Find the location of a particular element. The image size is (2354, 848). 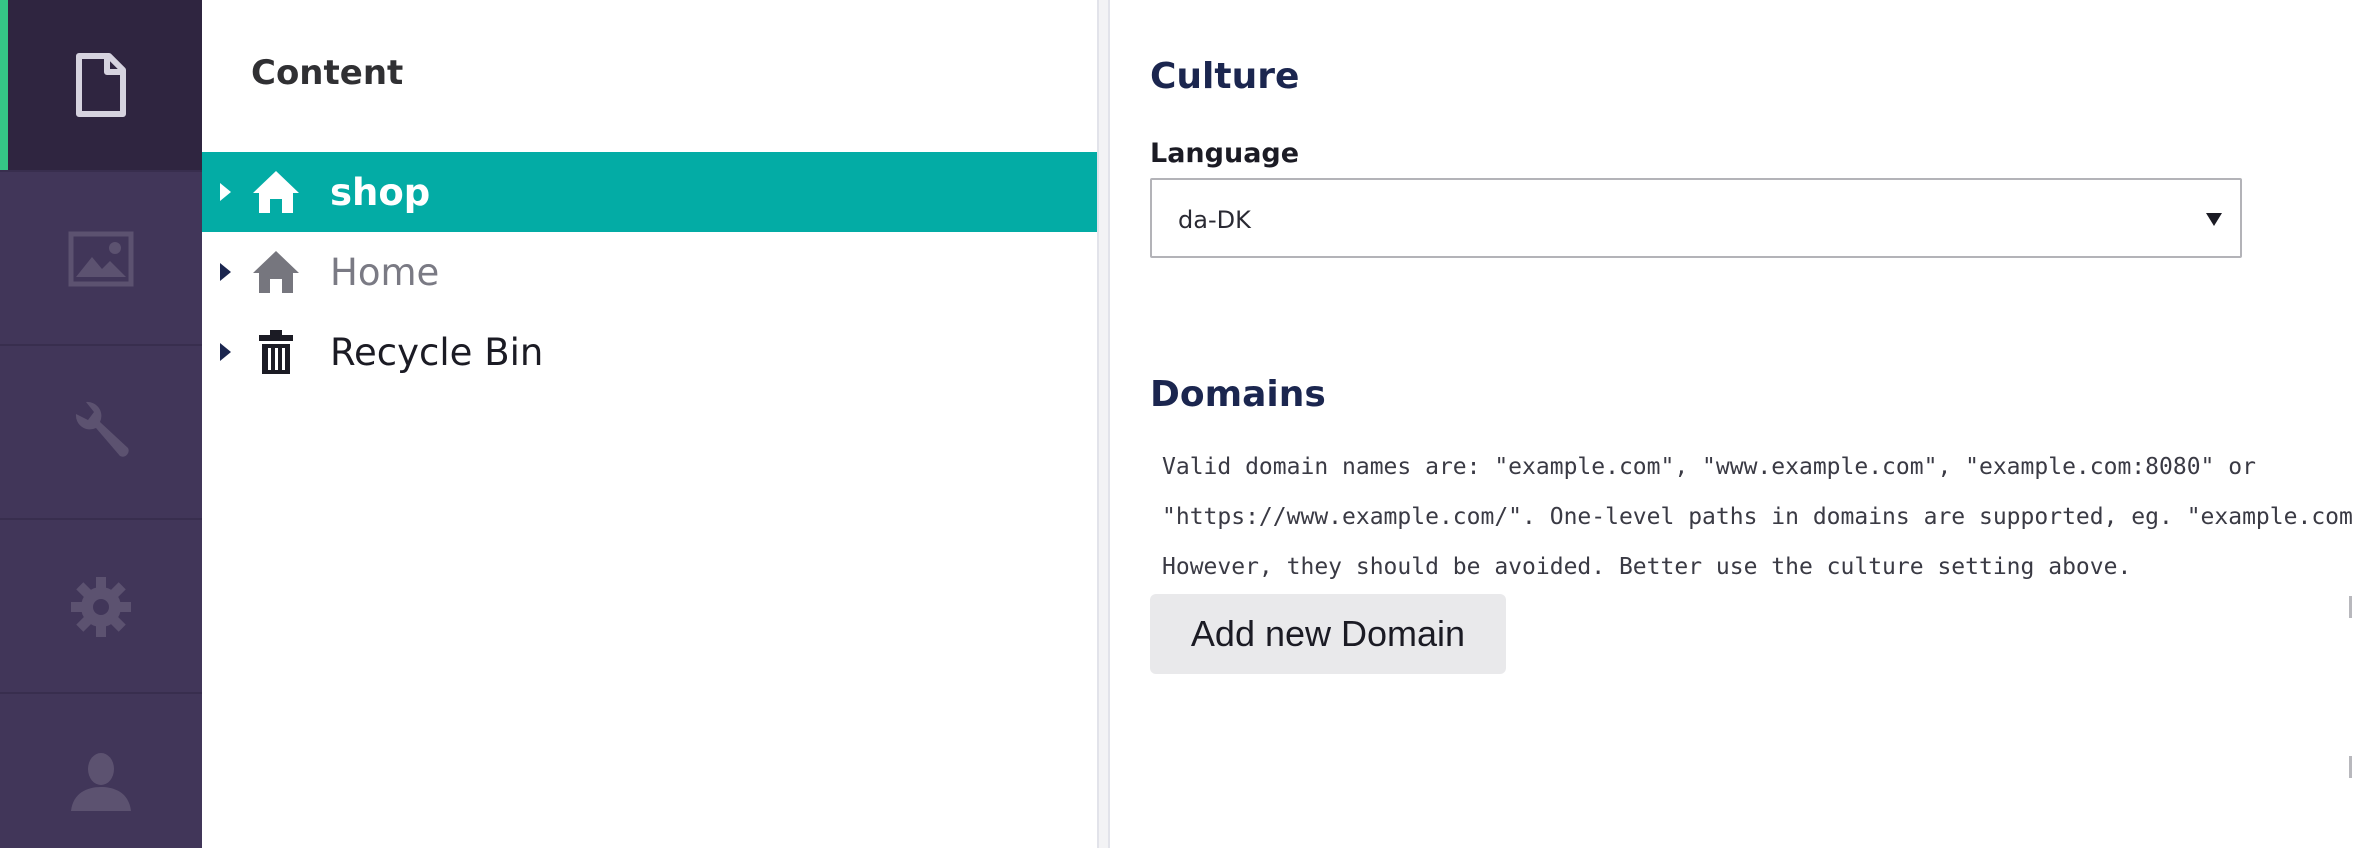

nav-media is located at coordinates (101, 260).